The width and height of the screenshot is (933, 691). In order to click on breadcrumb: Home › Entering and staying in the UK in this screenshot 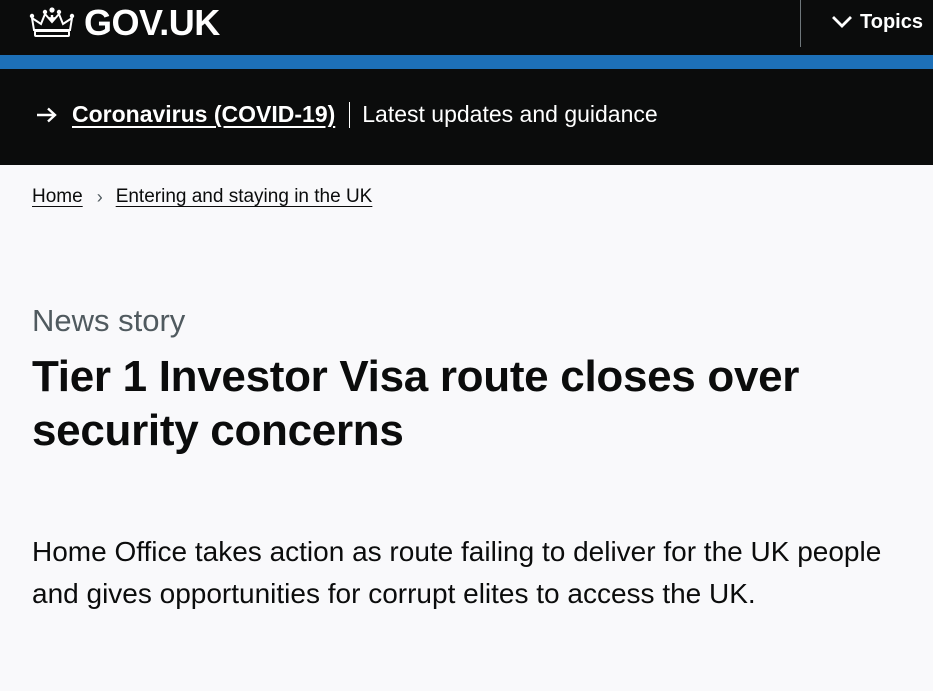, I will do `click(202, 197)`.